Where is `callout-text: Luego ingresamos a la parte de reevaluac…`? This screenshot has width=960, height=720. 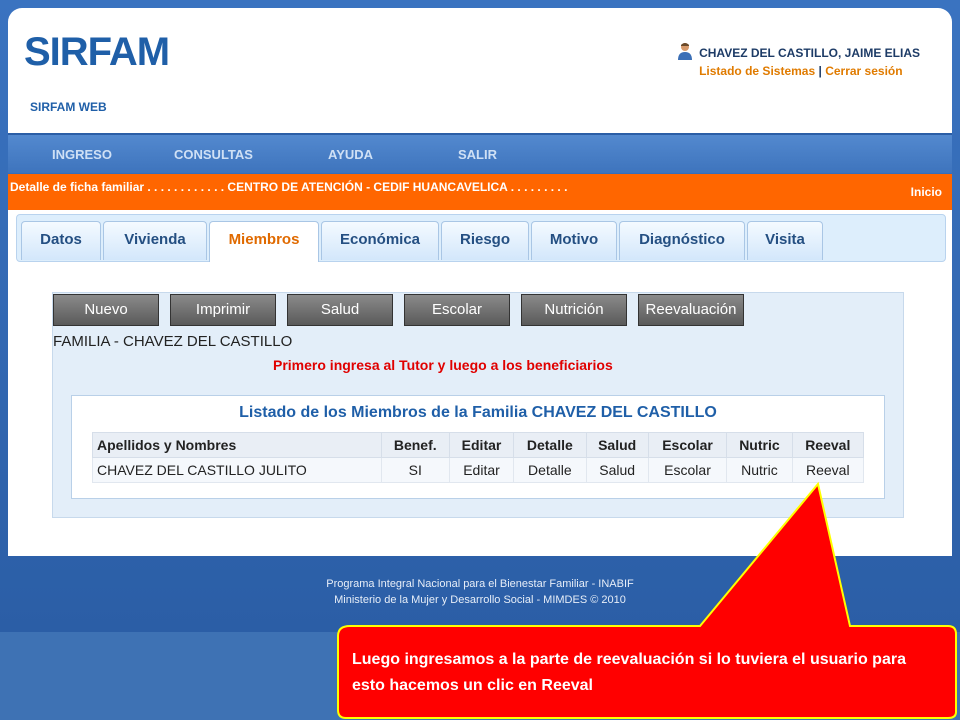
callout-text: Luego ingresamos a la parte de reevaluac… is located at coordinates (629, 672).